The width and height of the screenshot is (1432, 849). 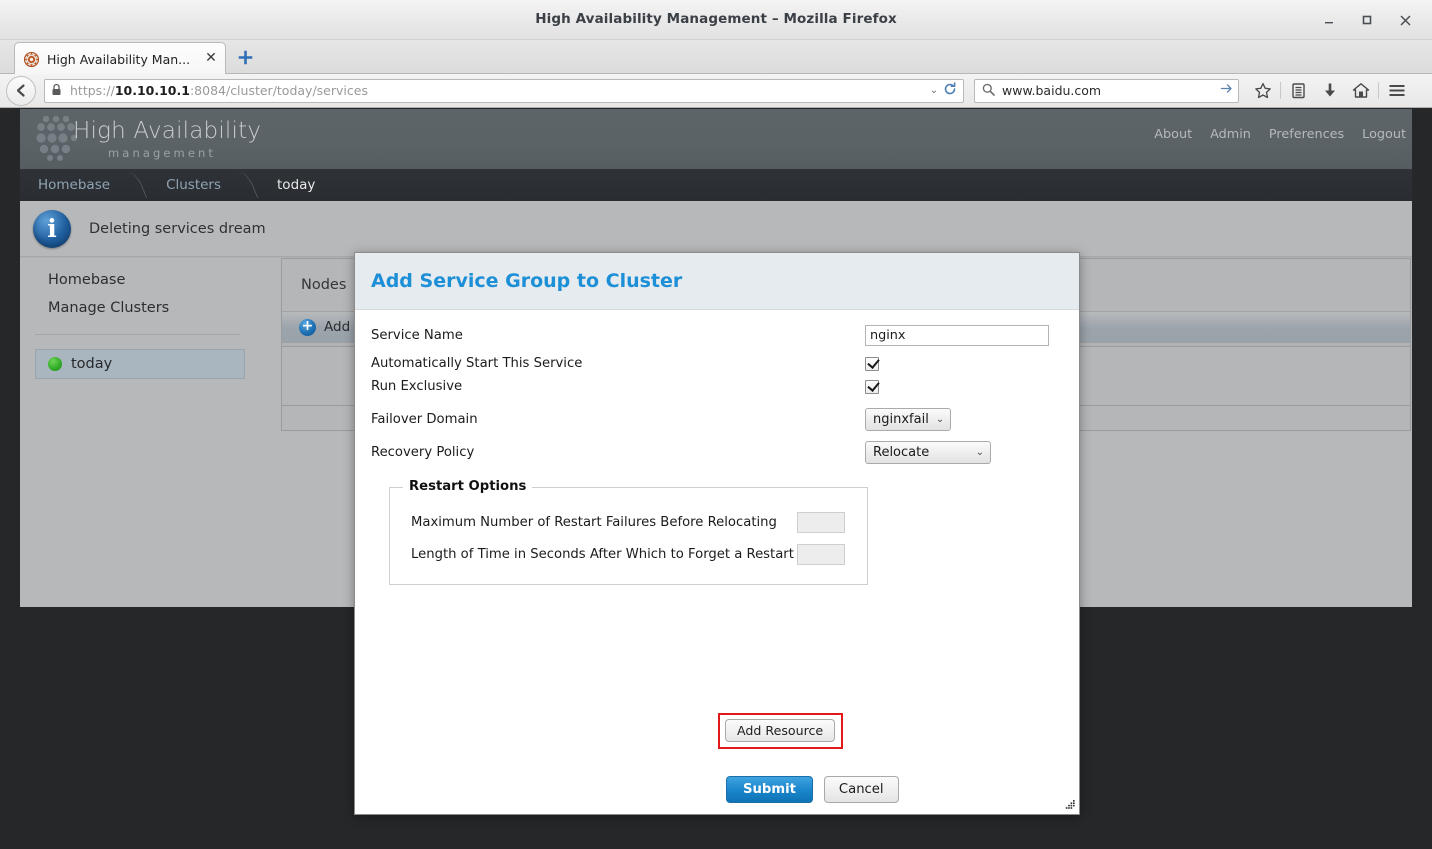 What do you see at coordinates (477, 363) in the screenshot?
I see `auto-start-label: Automatically Start This Service` at bounding box center [477, 363].